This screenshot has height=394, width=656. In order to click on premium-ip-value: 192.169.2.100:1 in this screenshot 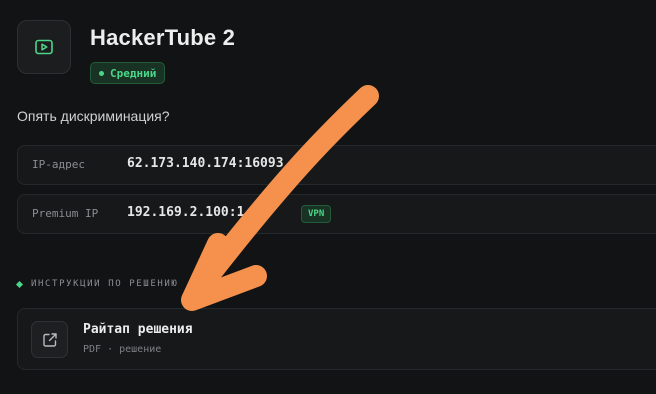, I will do `click(185, 212)`.